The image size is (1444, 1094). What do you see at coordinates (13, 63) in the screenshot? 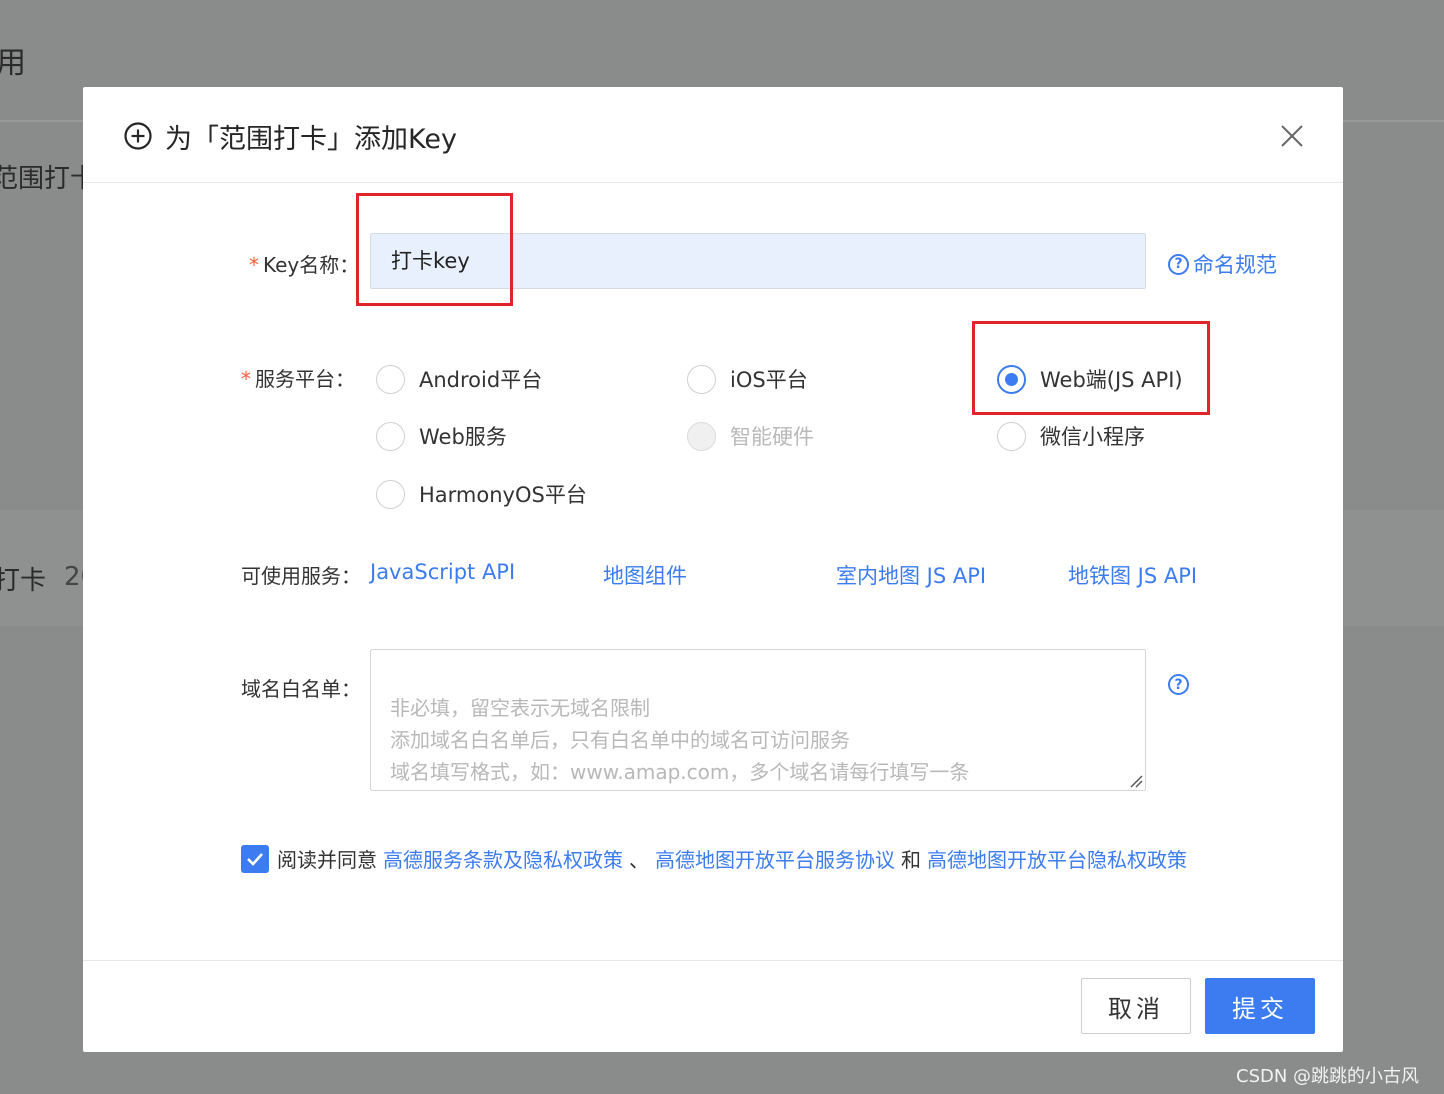
I see `bg-heading-fragment: 用` at bounding box center [13, 63].